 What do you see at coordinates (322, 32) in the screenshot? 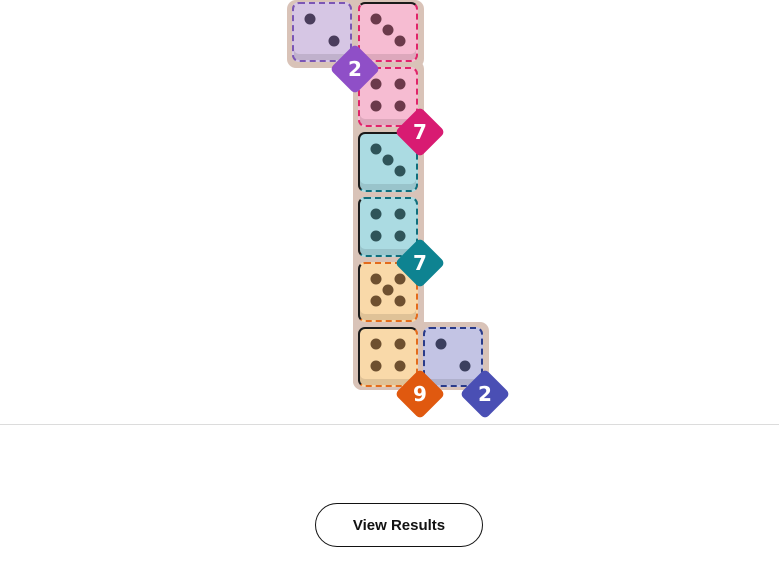
I see `die-purple` at bounding box center [322, 32].